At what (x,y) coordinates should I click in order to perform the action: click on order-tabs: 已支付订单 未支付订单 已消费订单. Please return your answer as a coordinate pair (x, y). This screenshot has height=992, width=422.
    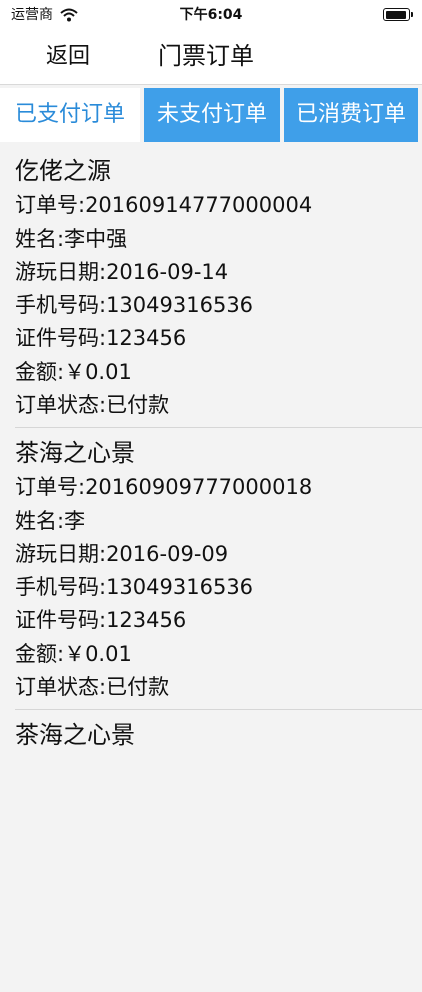
    Looking at the image, I should click on (211, 115).